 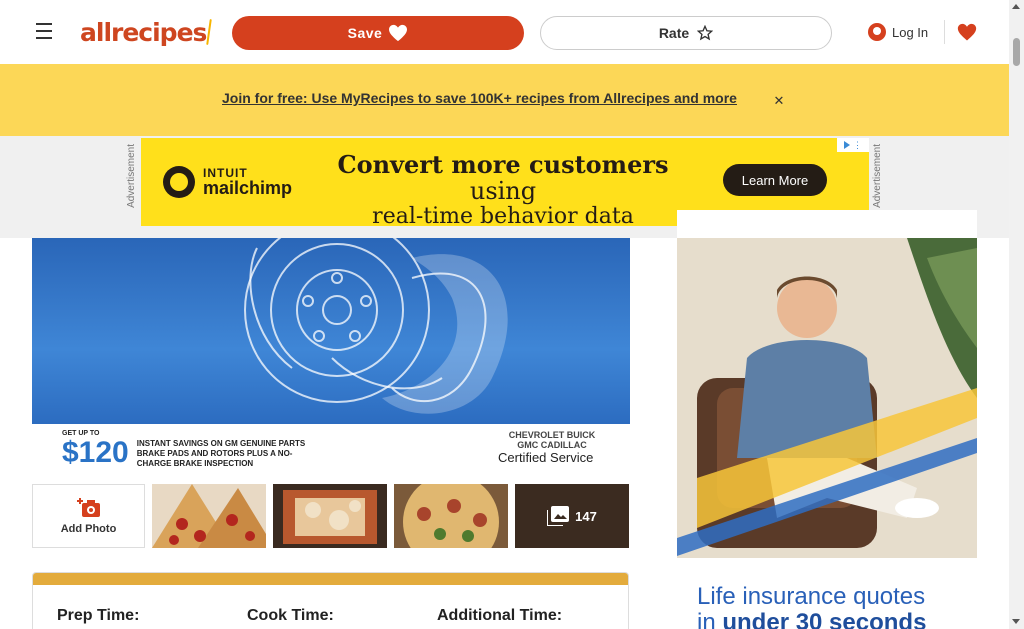 What do you see at coordinates (503, 191) in the screenshot?
I see `ad-headline-rest: using` at bounding box center [503, 191].